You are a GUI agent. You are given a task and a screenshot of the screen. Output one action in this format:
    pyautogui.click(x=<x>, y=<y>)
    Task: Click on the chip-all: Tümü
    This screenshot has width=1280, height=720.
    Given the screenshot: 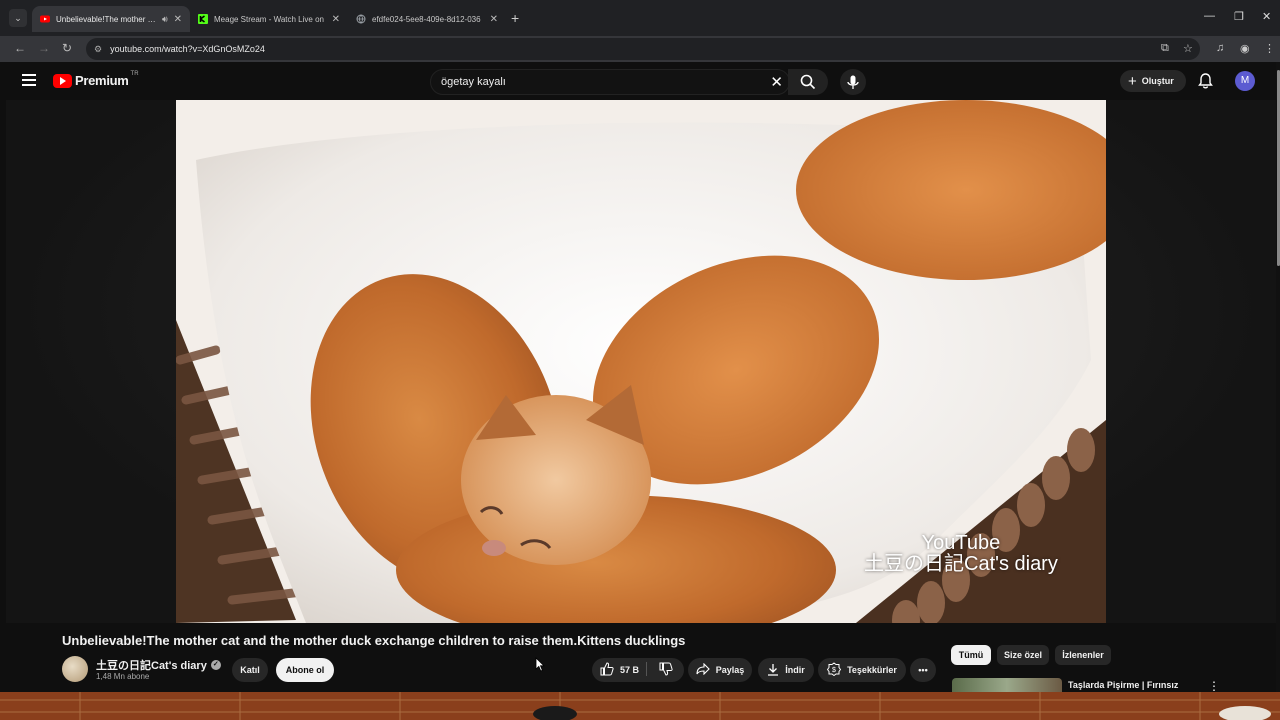 What is the action you would take?
    pyautogui.click(x=971, y=655)
    